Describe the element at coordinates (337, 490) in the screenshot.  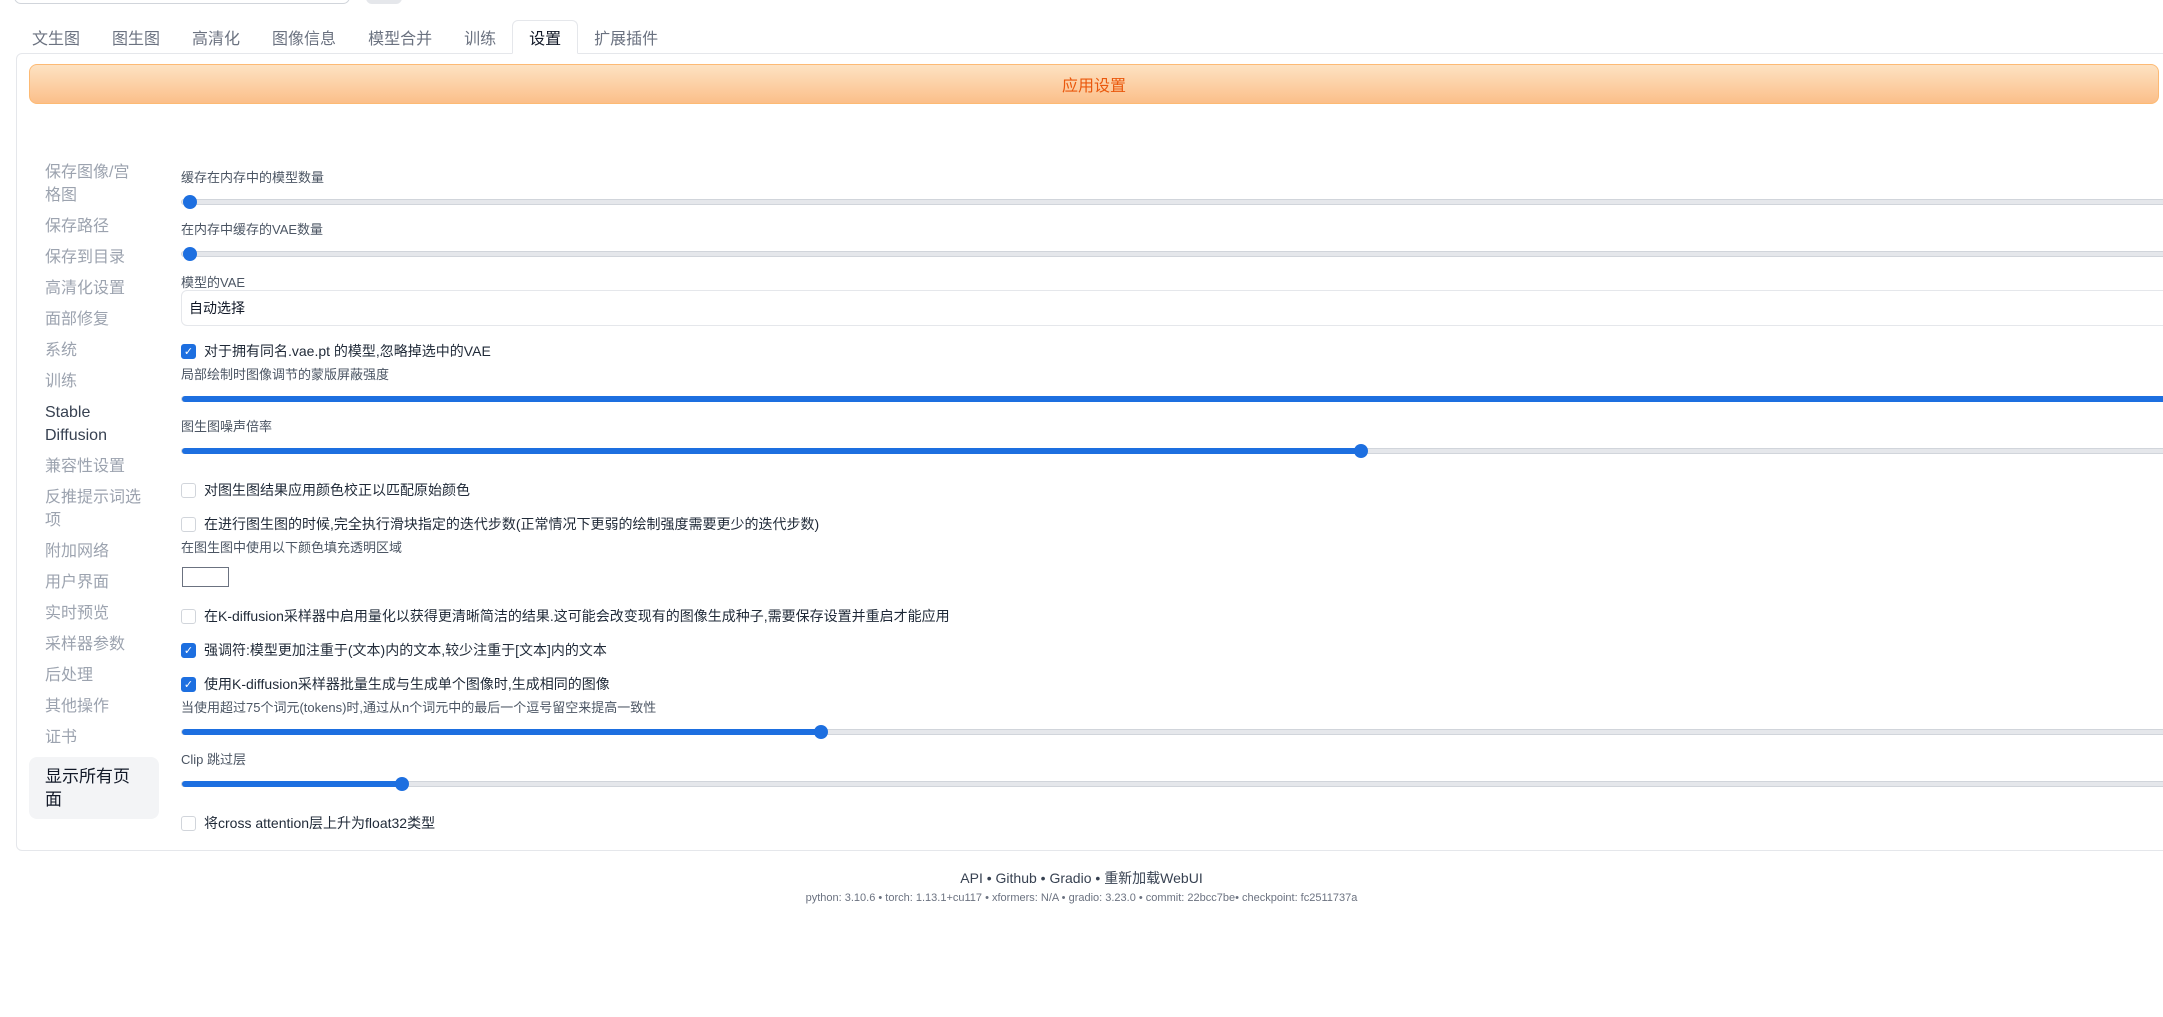
I see `color-correction-text: 对图生图结果应用颜色校正以匹配原始颜色` at that location.